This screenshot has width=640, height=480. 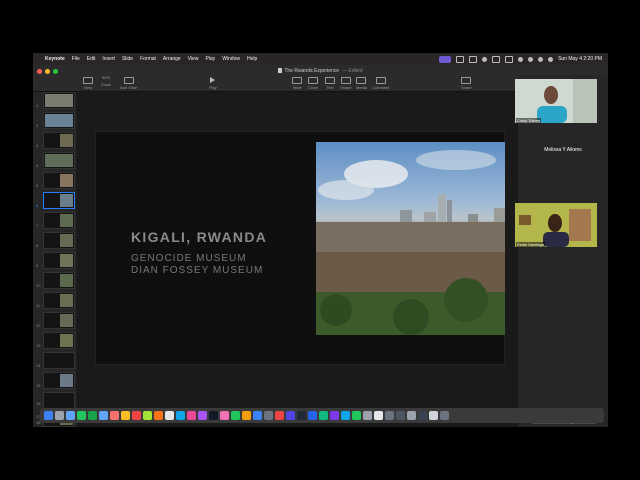 I want to click on slide-subtitle-line-2: DIAN FOSSEY MUSEUM, so click(x=197, y=270).